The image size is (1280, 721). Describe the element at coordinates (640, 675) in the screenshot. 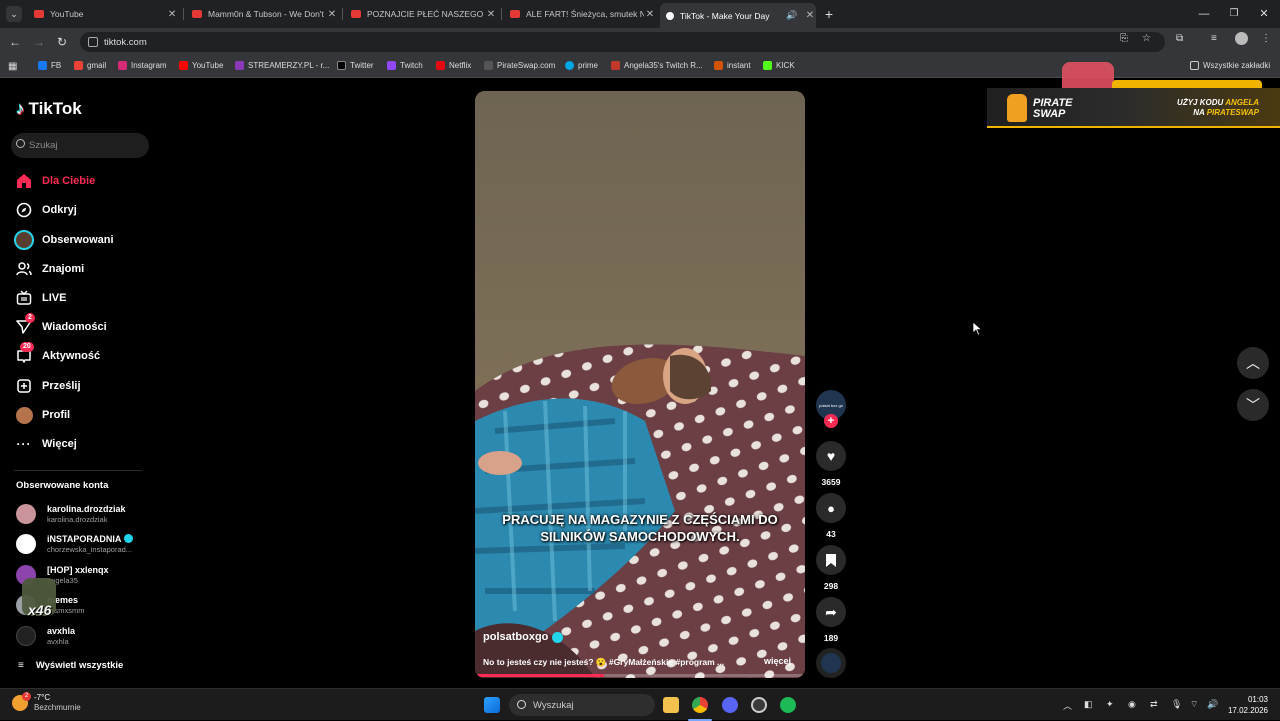

I see `video-progress-bar` at that location.